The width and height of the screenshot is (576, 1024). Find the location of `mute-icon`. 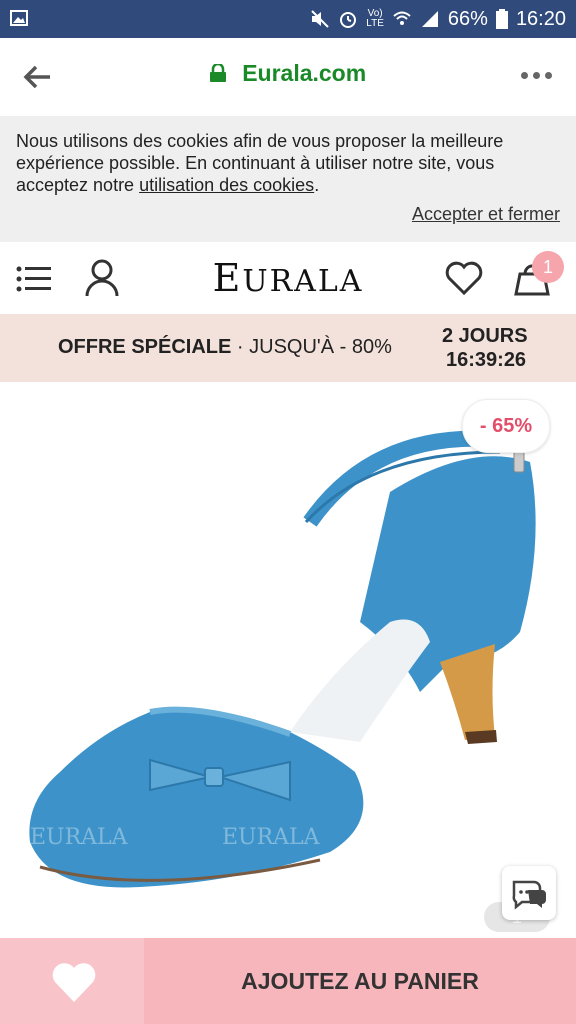

mute-icon is located at coordinates (320, 19).